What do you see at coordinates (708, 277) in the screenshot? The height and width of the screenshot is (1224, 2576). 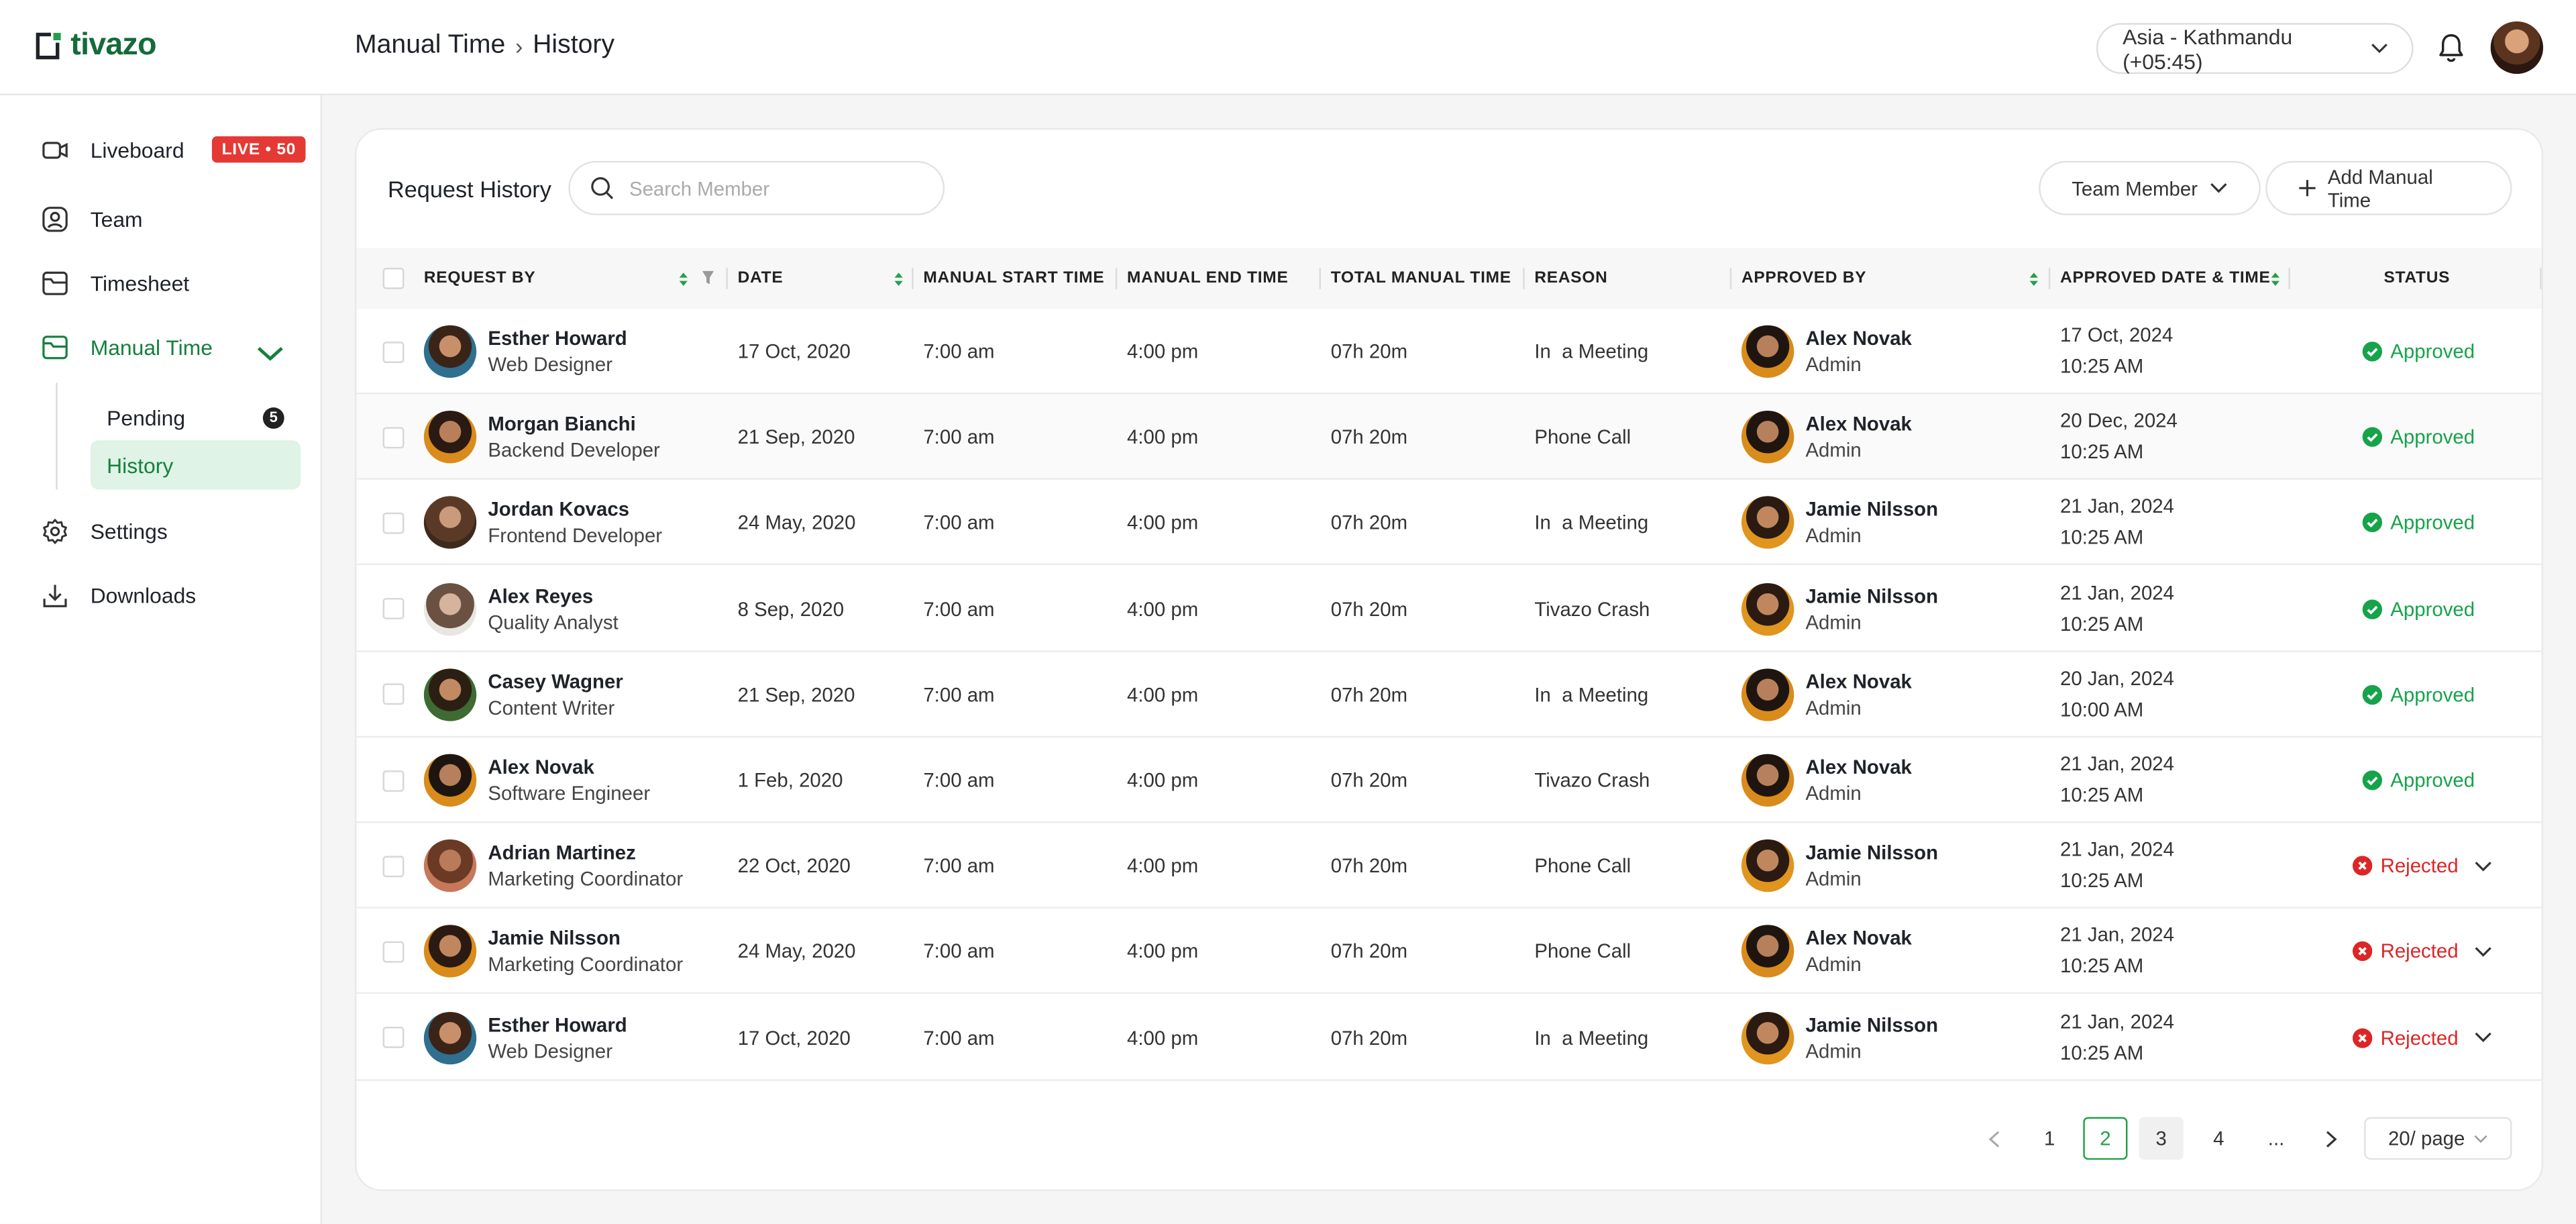 I see `filter-icon` at bounding box center [708, 277].